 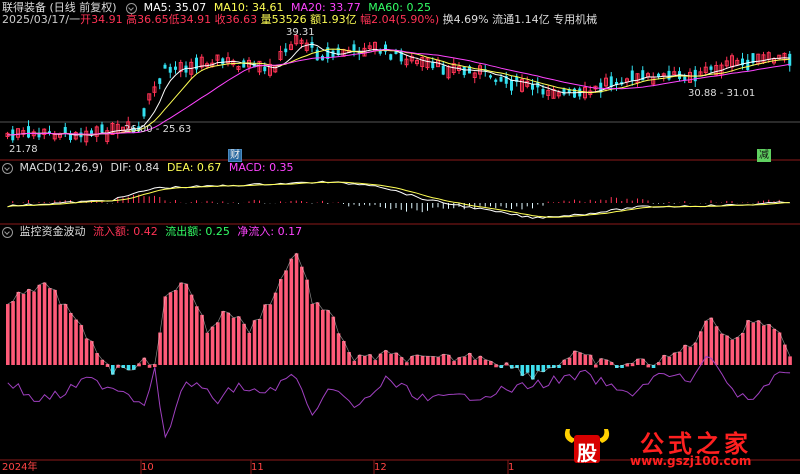 I want to click on low-price-label: 21.78, so click(x=23, y=149).